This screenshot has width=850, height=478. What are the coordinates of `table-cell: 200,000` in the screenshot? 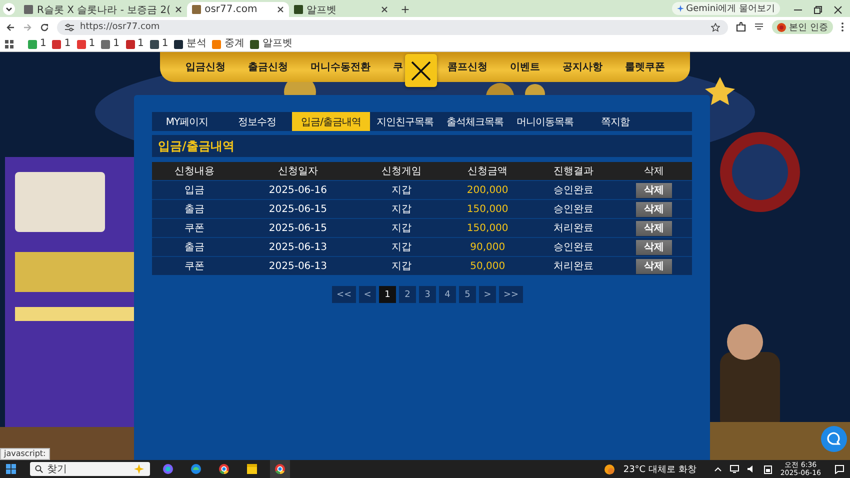 It's located at (488, 190).